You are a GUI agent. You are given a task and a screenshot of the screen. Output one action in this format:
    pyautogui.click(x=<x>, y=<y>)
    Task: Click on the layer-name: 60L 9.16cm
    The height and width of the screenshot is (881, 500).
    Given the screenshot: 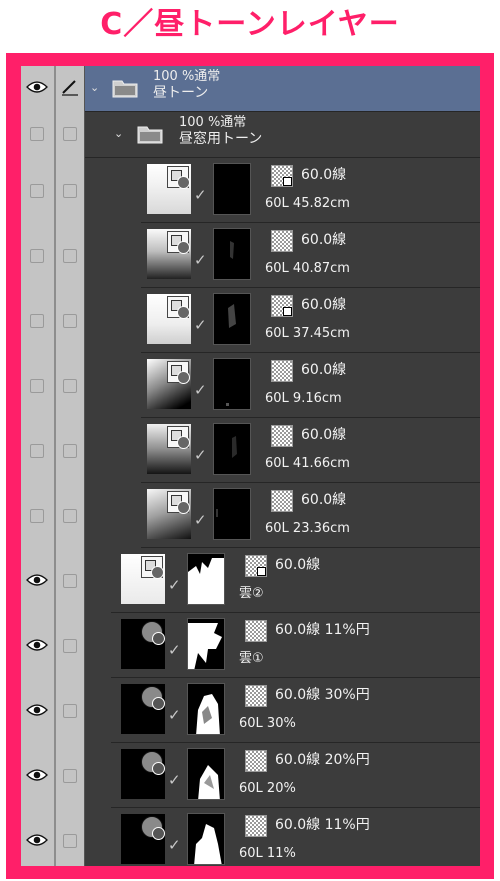 What is the action you would take?
    pyautogui.click(x=303, y=398)
    